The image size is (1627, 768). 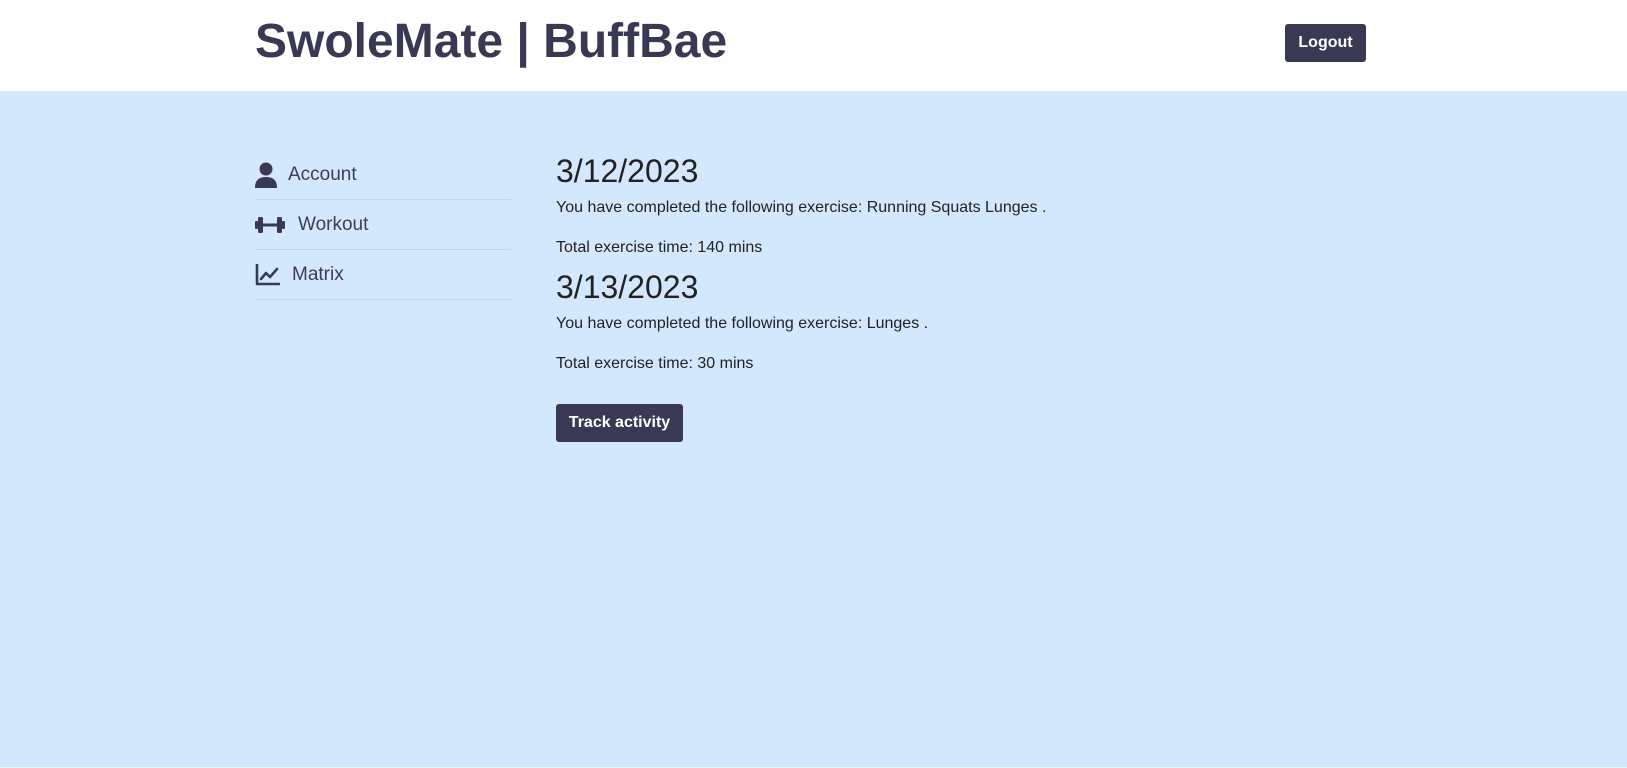 I want to click on sidebar-nav: Account Workout Matrix, so click(x=383, y=225).